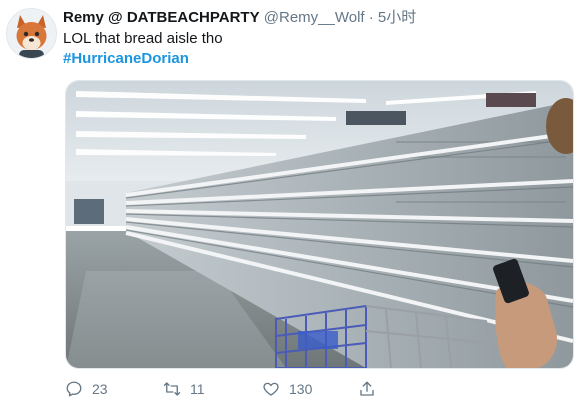  I want to click on reply-icon, so click(74, 389).